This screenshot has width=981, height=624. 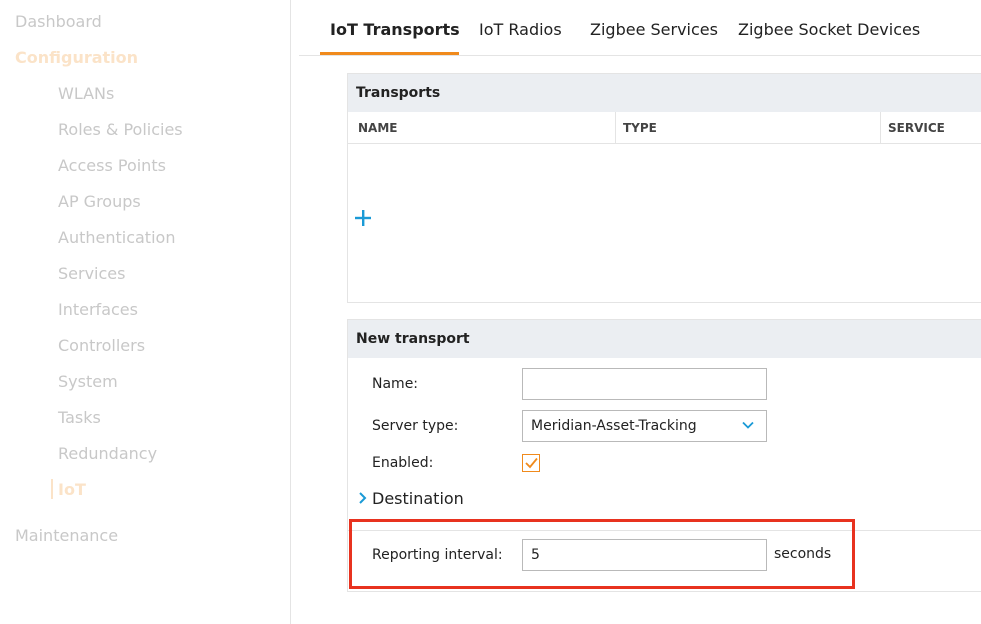 What do you see at coordinates (120, 129) in the screenshot?
I see `sidebar-item-roles-policies: Roles & Policies` at bounding box center [120, 129].